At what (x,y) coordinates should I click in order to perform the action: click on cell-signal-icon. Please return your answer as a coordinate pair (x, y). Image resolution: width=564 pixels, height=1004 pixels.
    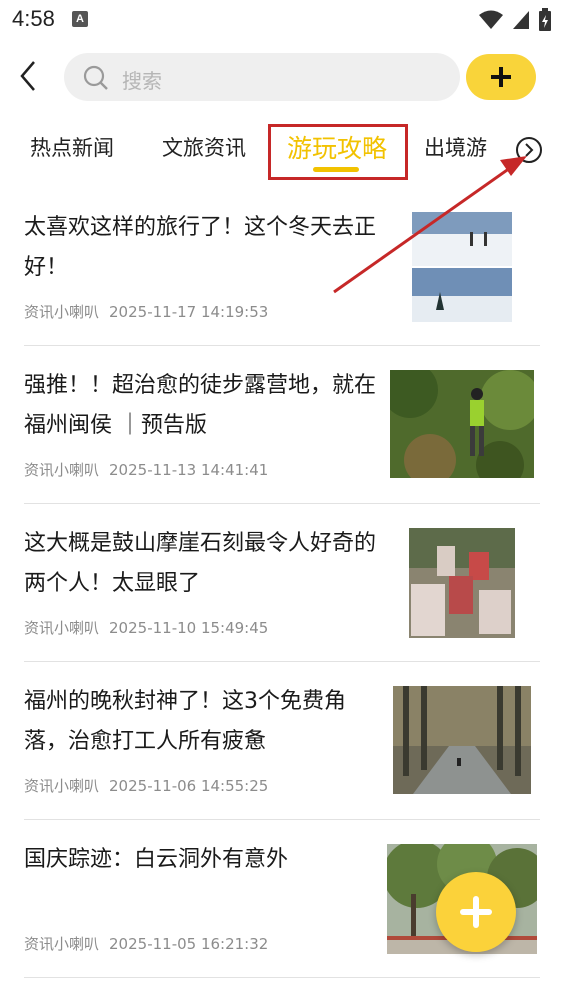
    Looking at the image, I should click on (521, 20).